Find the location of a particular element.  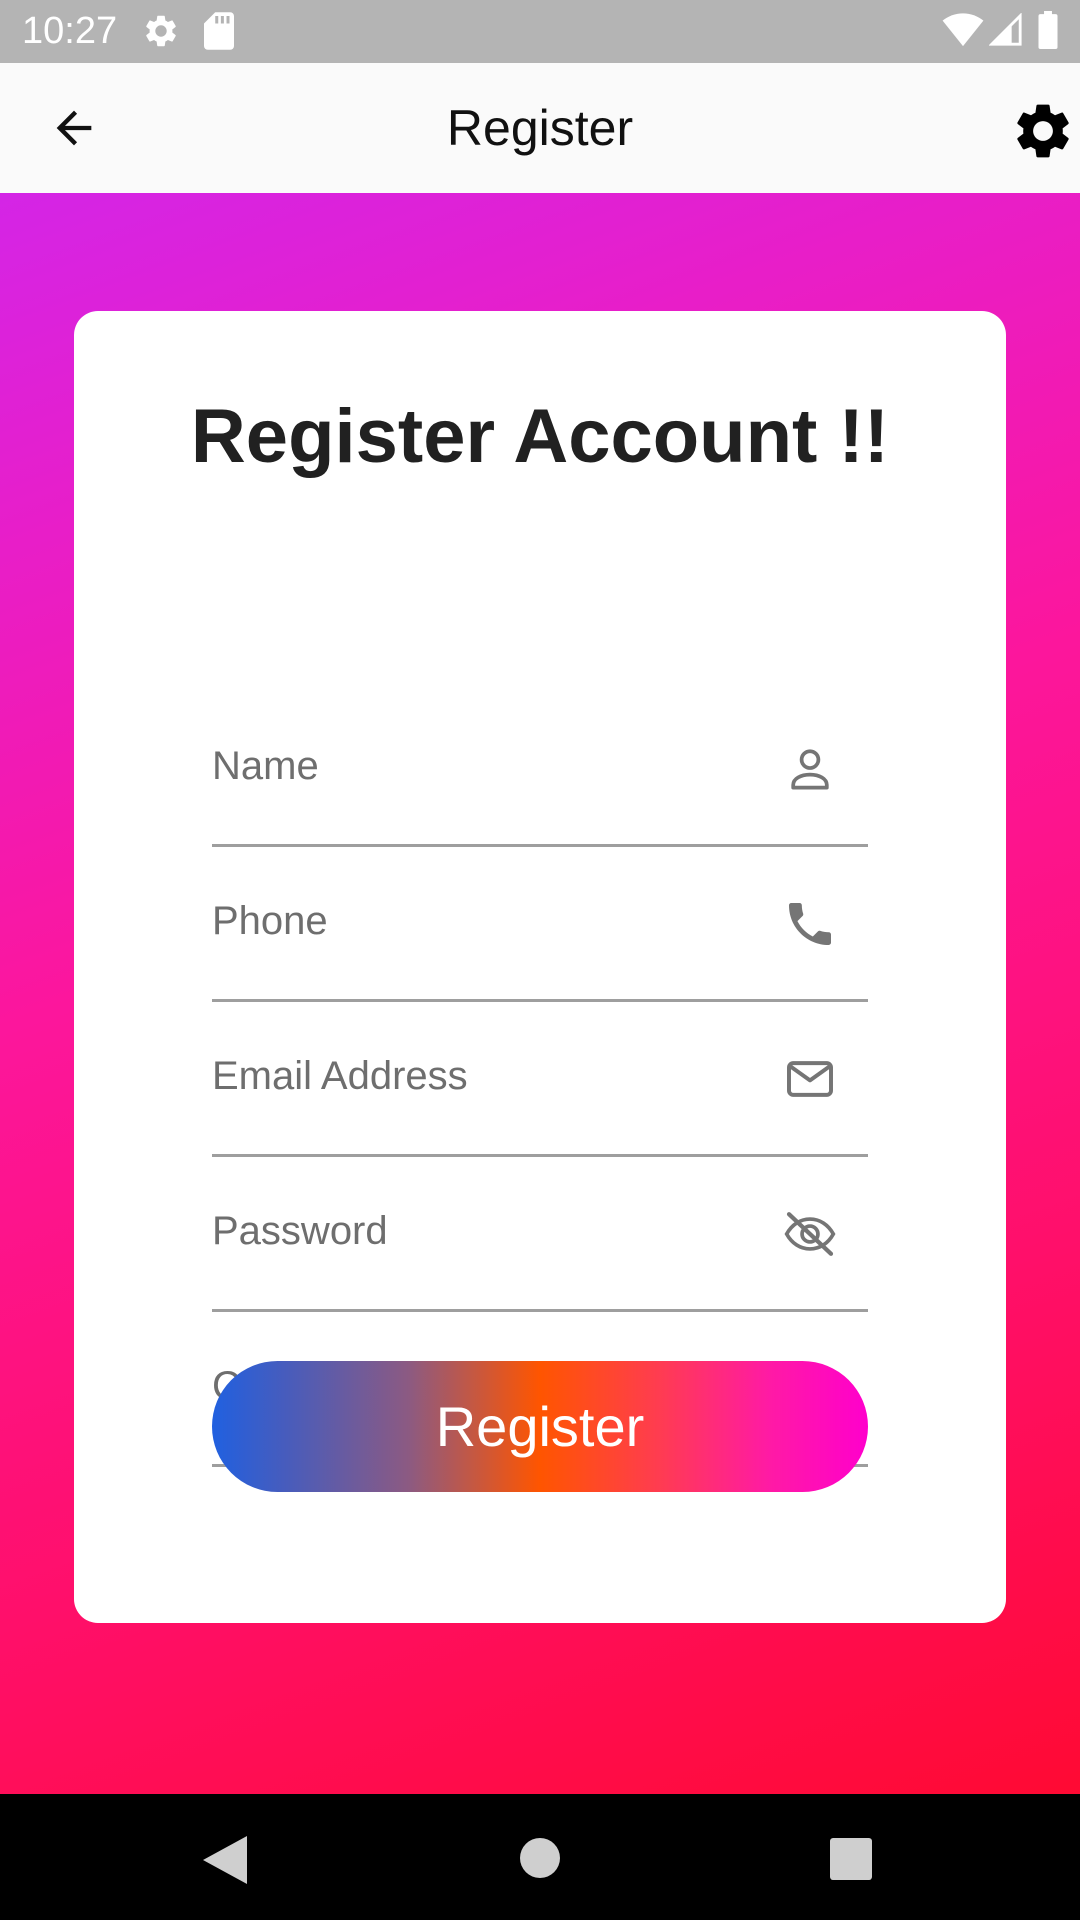

status-time: 10:27 is located at coordinates (70, 31).